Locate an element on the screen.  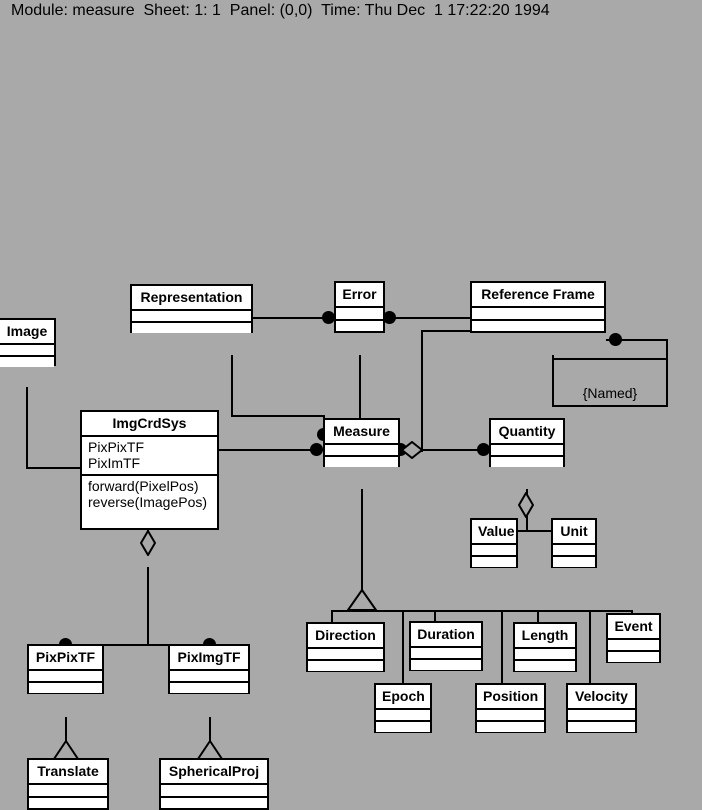
class-box-event: Event is located at coordinates (633, 638).